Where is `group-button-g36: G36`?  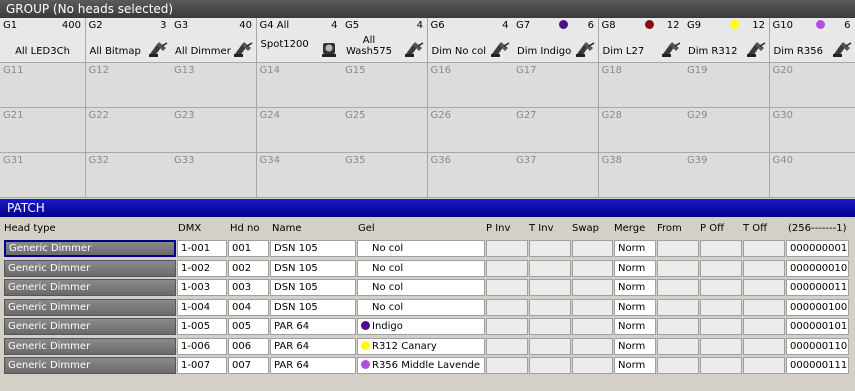
group-button-g36: G36 is located at coordinates (470, 175).